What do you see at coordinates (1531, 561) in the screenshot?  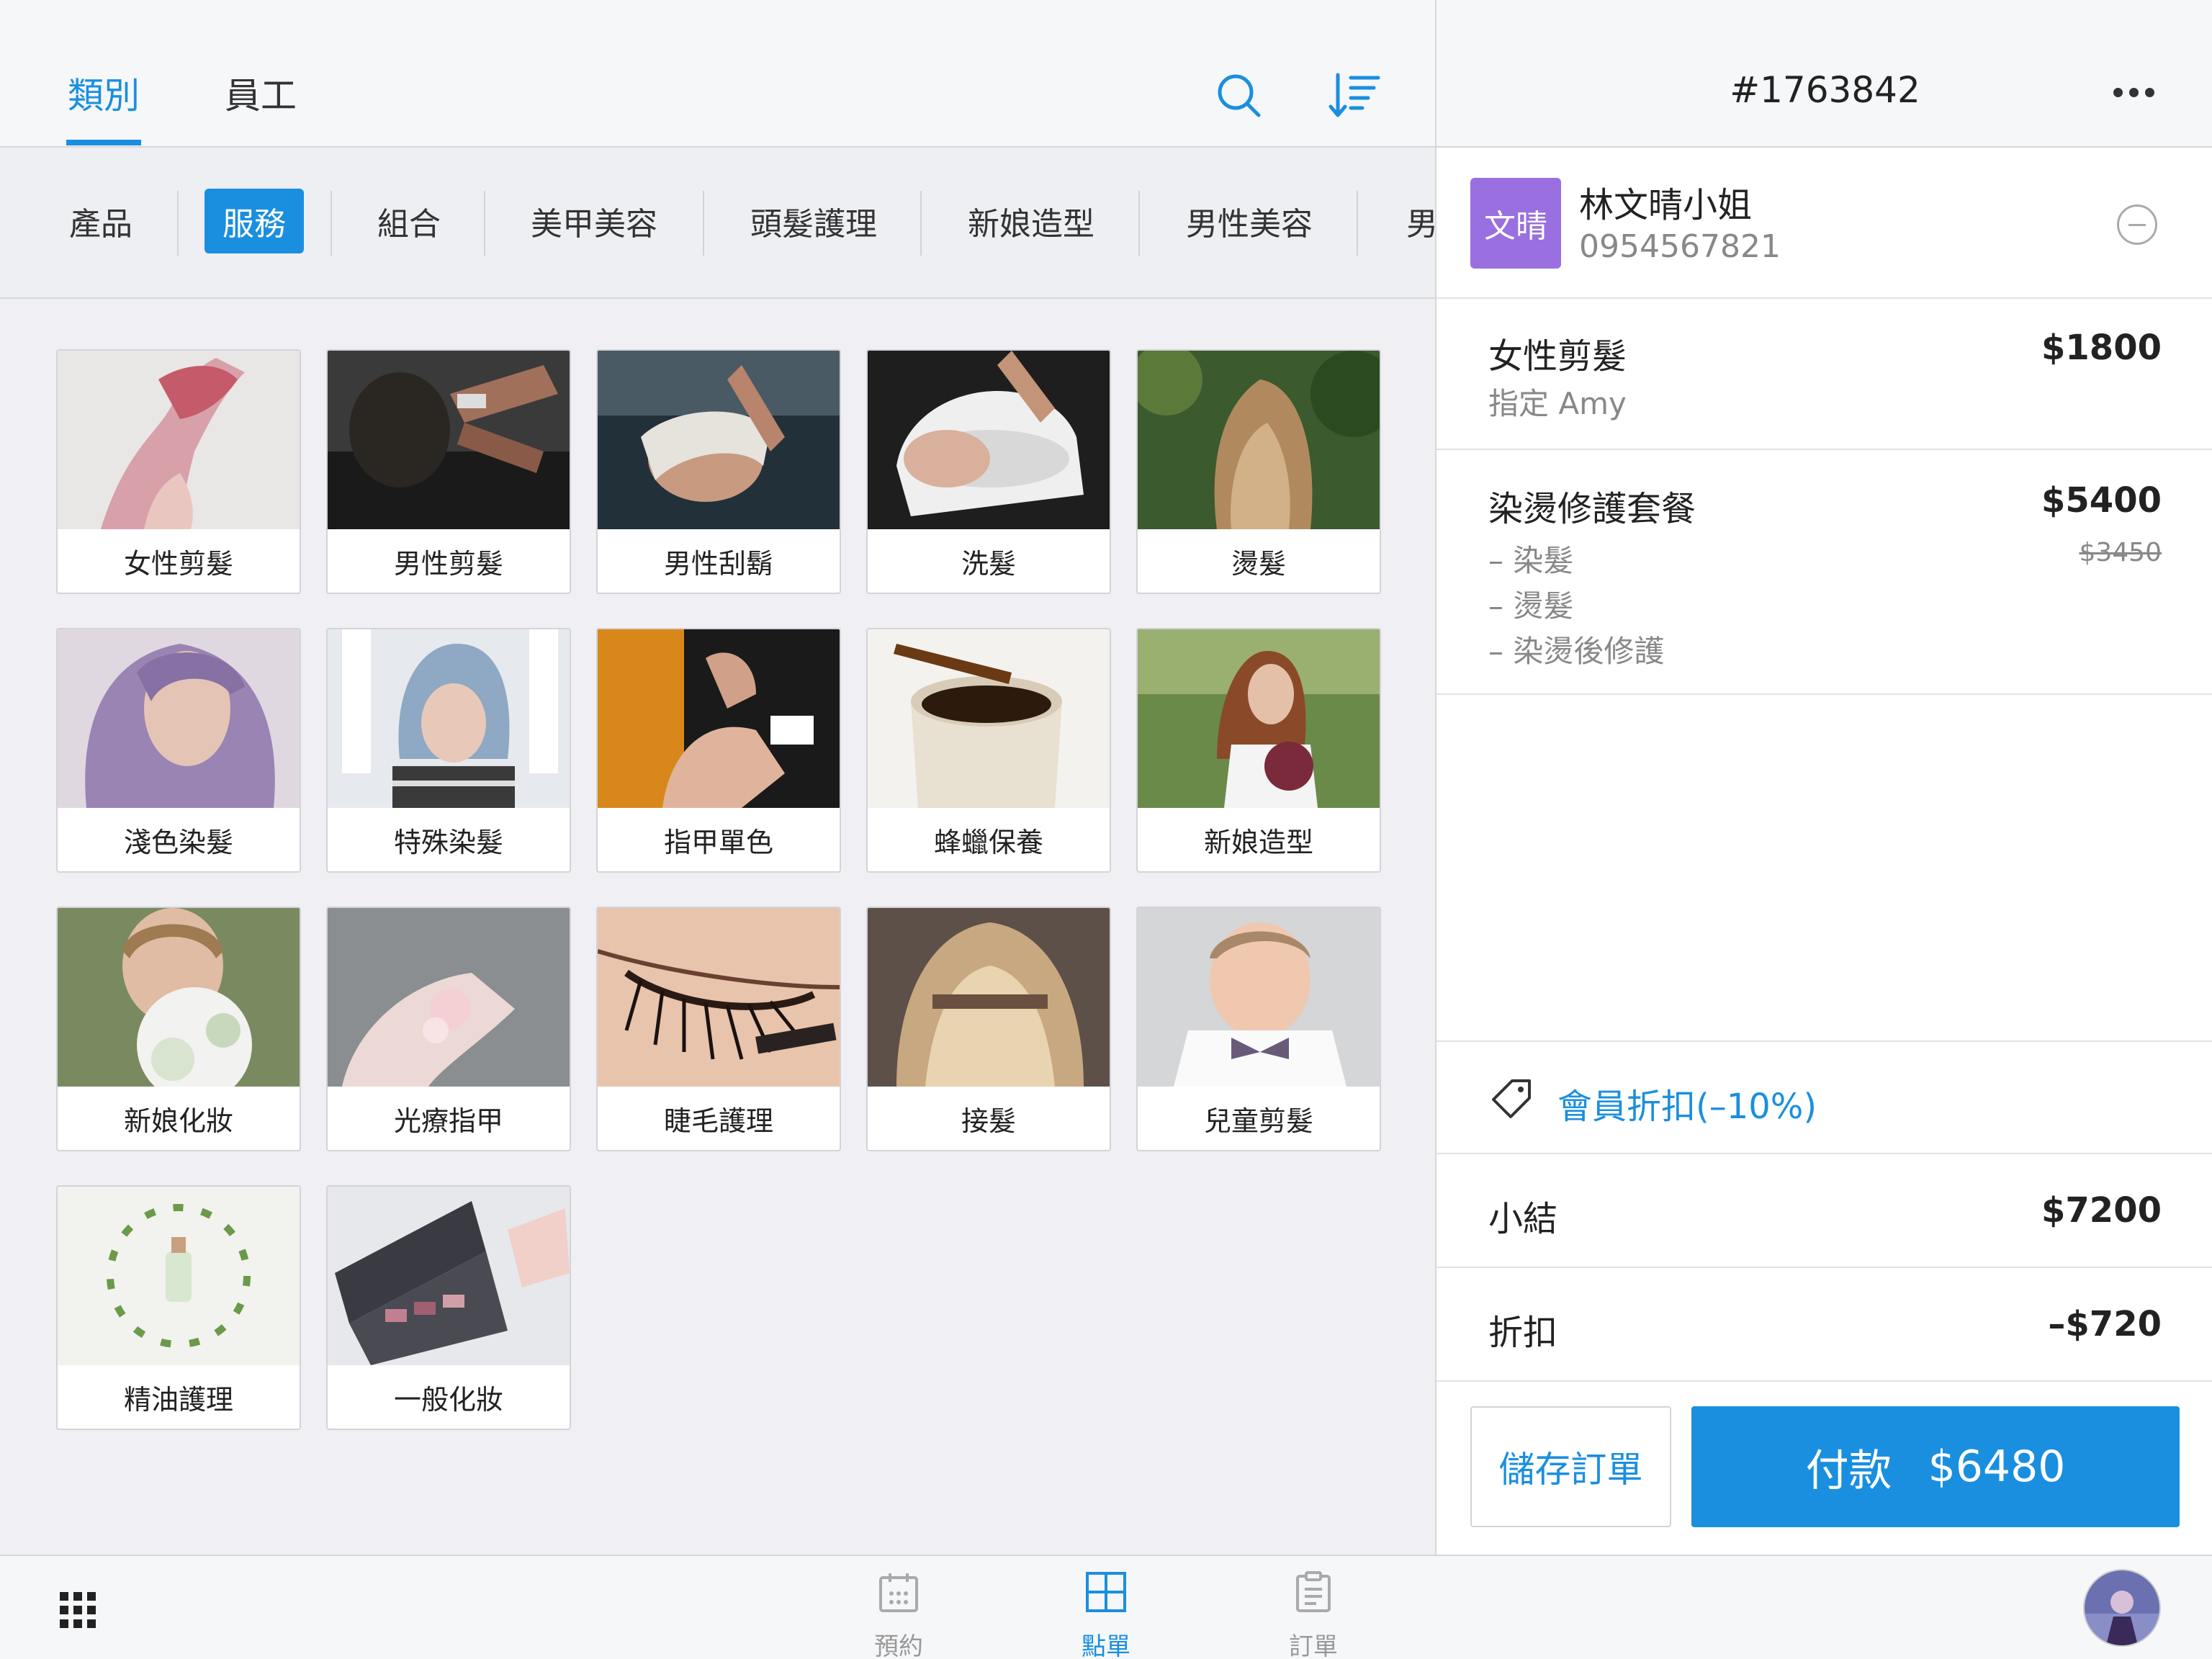 I see `package-part: – 染髮` at bounding box center [1531, 561].